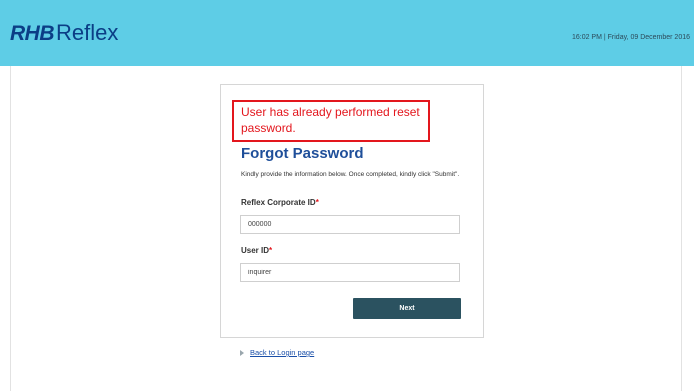 The height and width of the screenshot is (391, 694). I want to click on logo-reflex-text: Reflex, so click(87, 32).